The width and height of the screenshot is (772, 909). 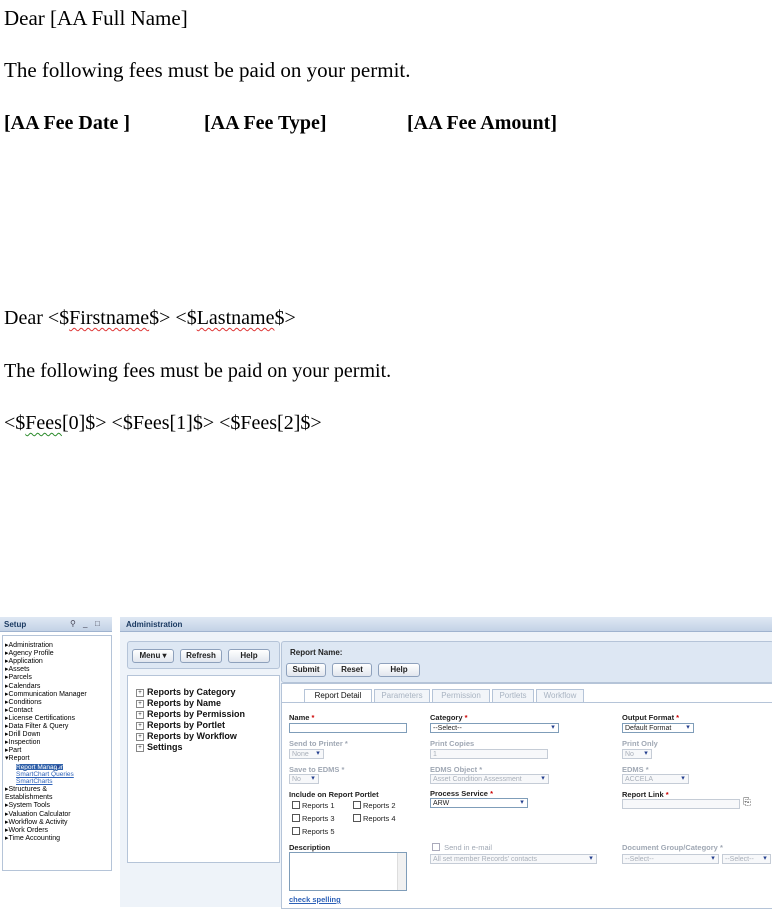 What do you see at coordinates (45, 774) in the screenshot?
I see `nav-subitem: SmartChart Queries` at bounding box center [45, 774].